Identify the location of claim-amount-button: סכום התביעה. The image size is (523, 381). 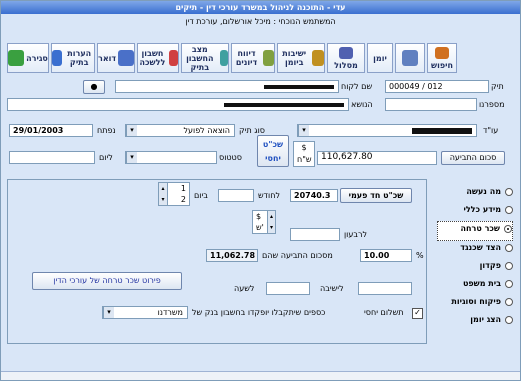
(473, 158).